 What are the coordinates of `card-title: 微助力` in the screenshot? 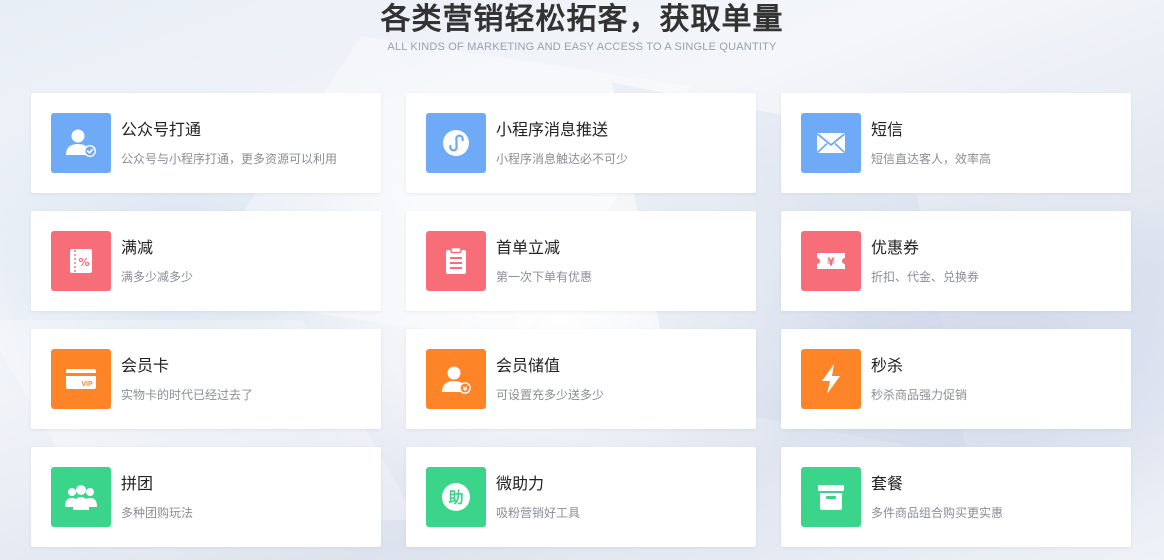 It's located at (520, 483).